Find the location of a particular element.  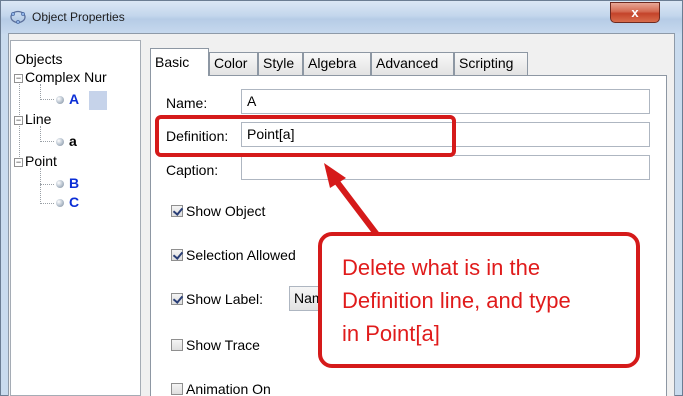

tab-scripting: Scripting is located at coordinates (491, 63).